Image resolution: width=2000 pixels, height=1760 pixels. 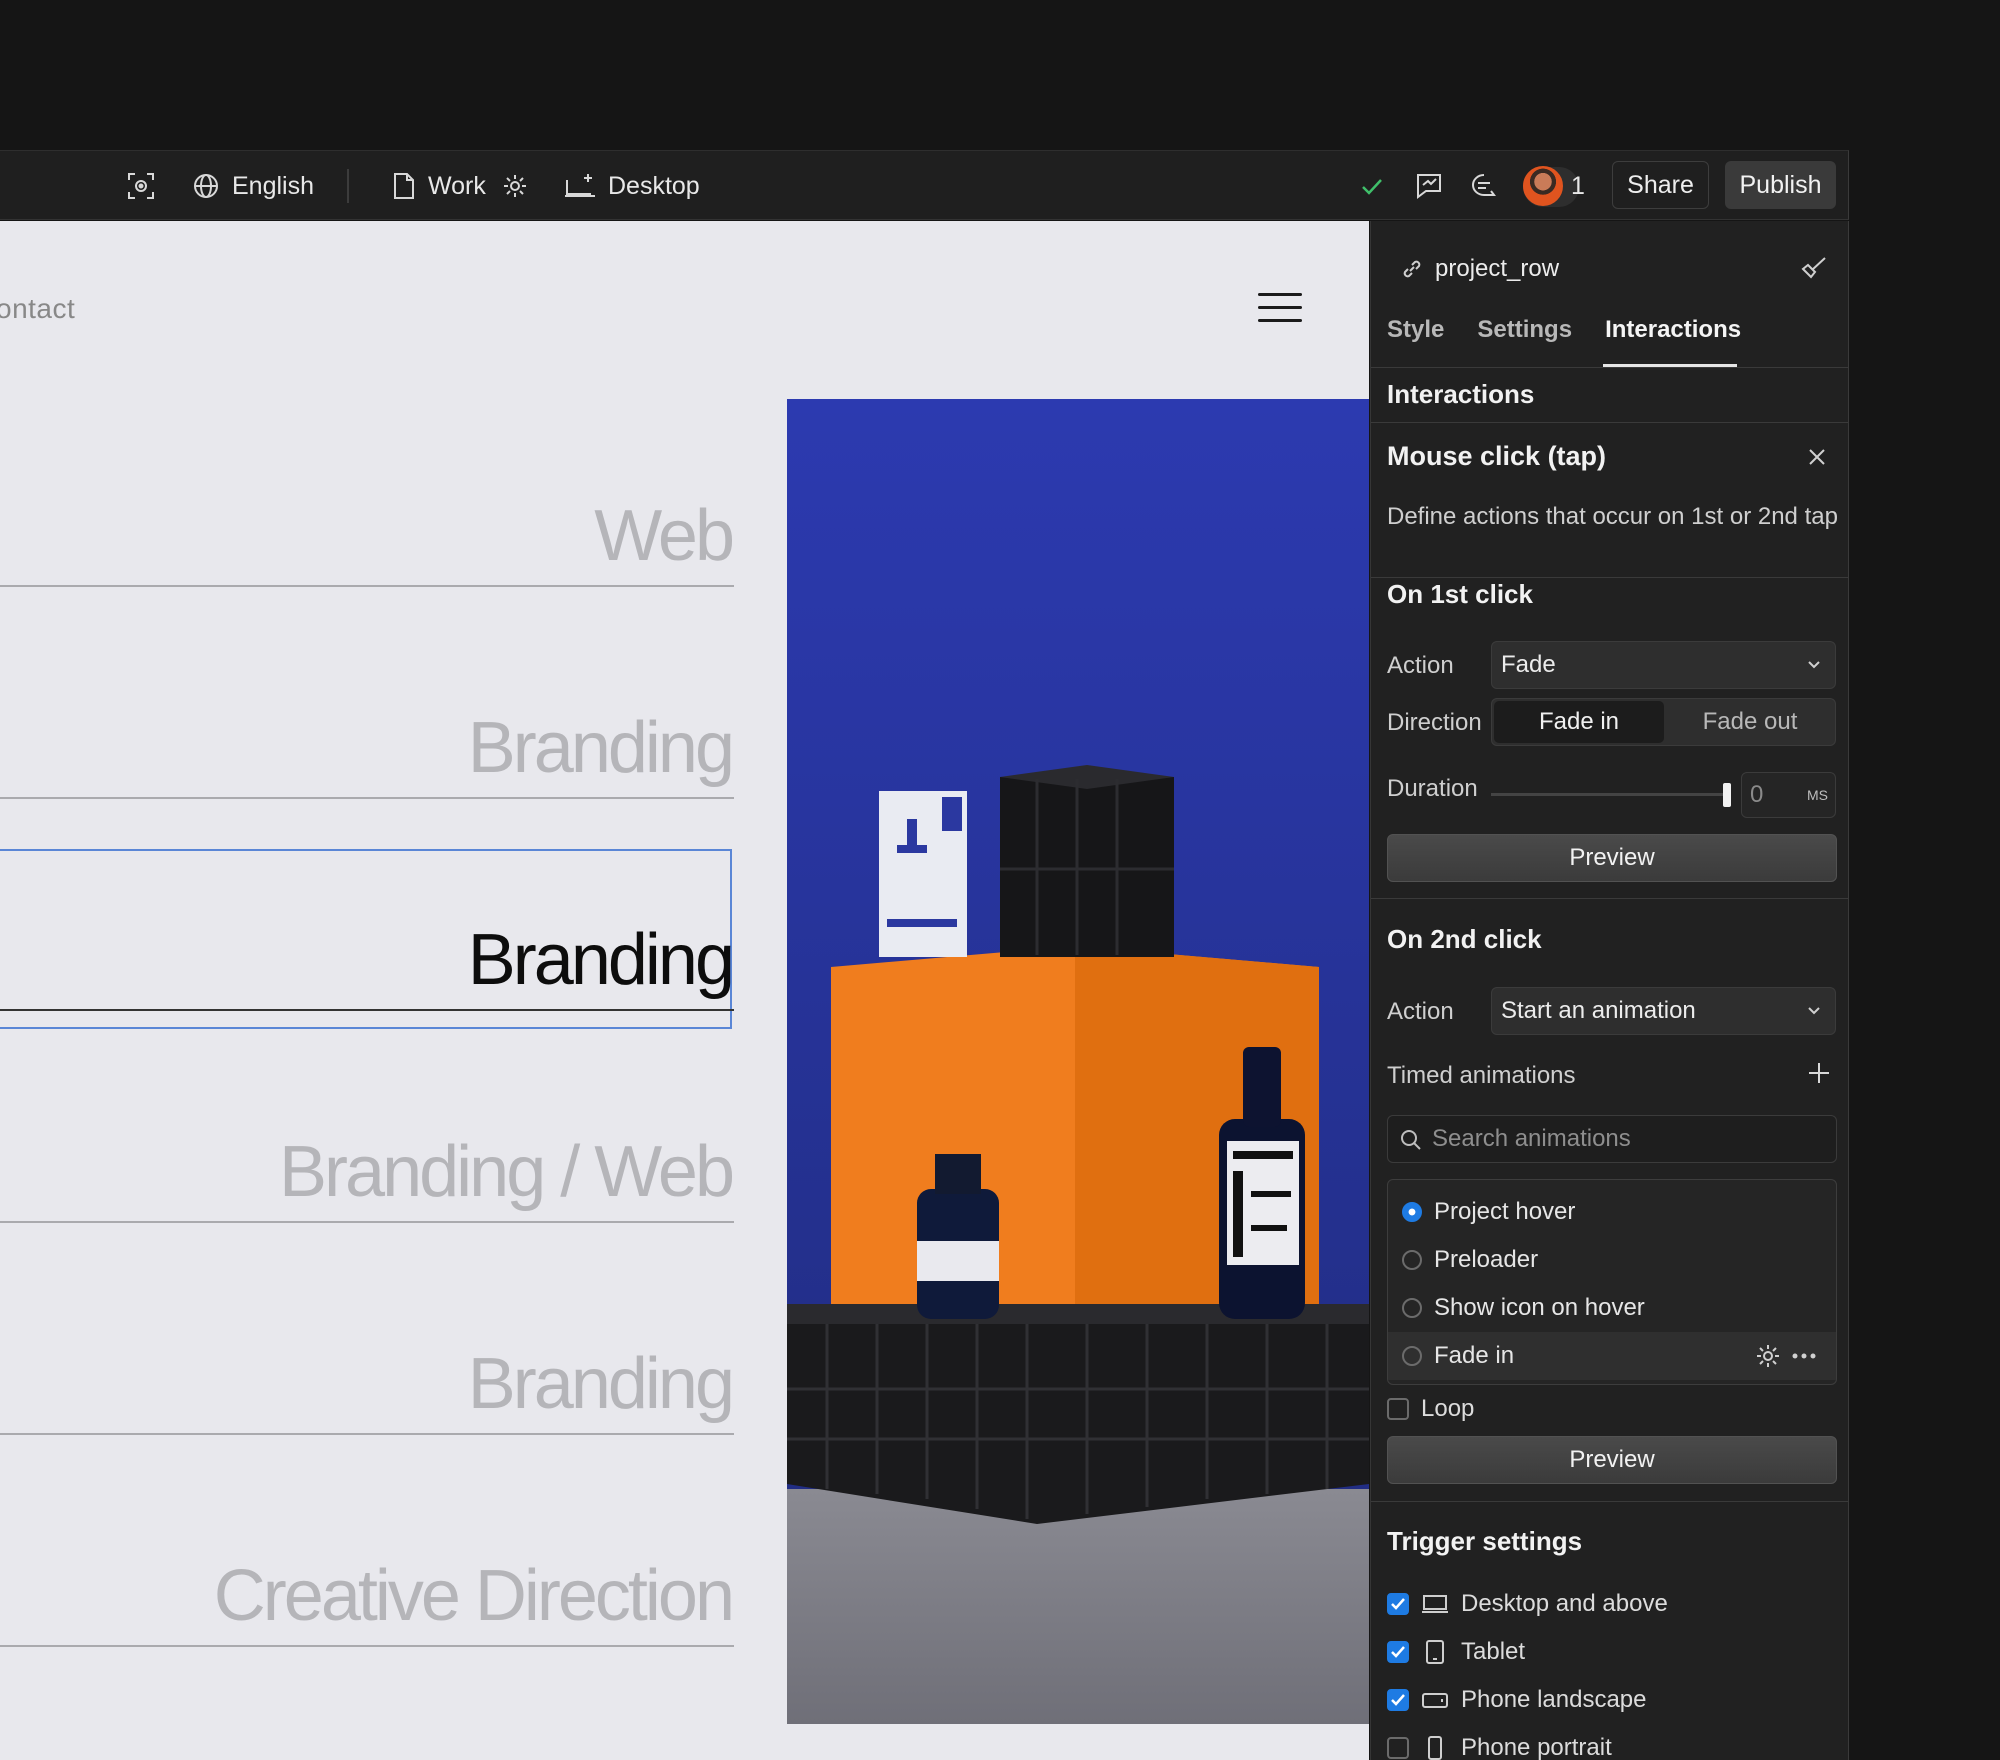 What do you see at coordinates (1543, 186) in the screenshot?
I see `avatar` at bounding box center [1543, 186].